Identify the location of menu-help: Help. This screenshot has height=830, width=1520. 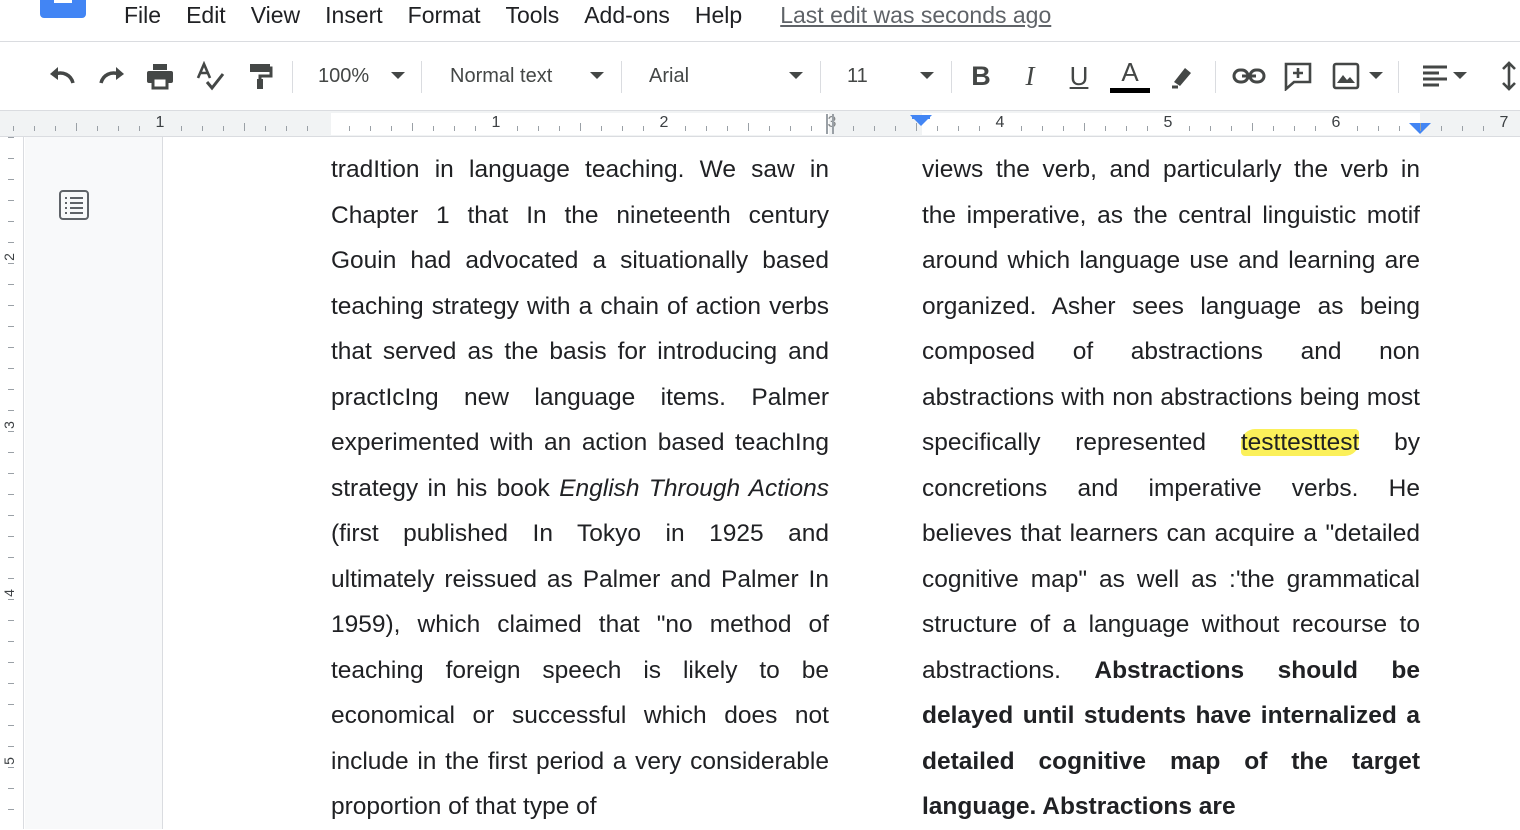
(718, 15).